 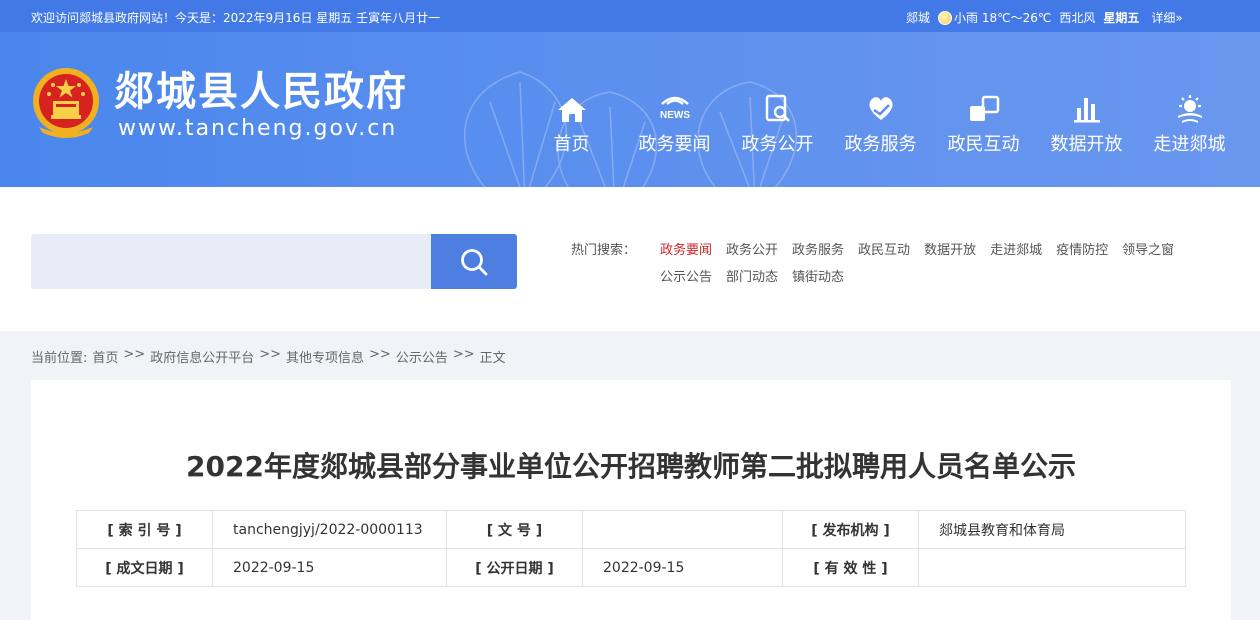 What do you see at coordinates (514, 529) in the screenshot?
I see `meta-docno-key: [ 文 号 ]` at bounding box center [514, 529].